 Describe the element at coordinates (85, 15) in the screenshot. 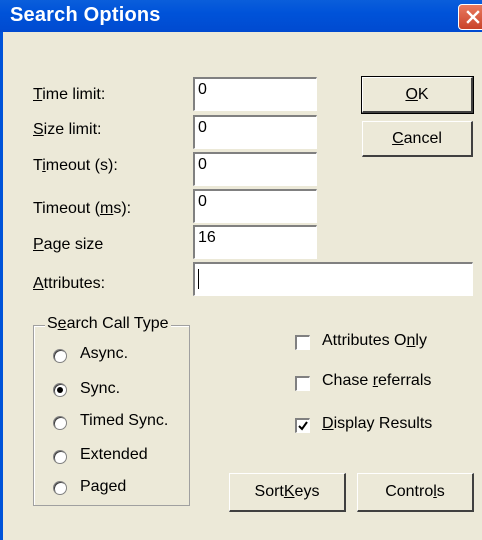

I see `window-title: Search Options` at that location.